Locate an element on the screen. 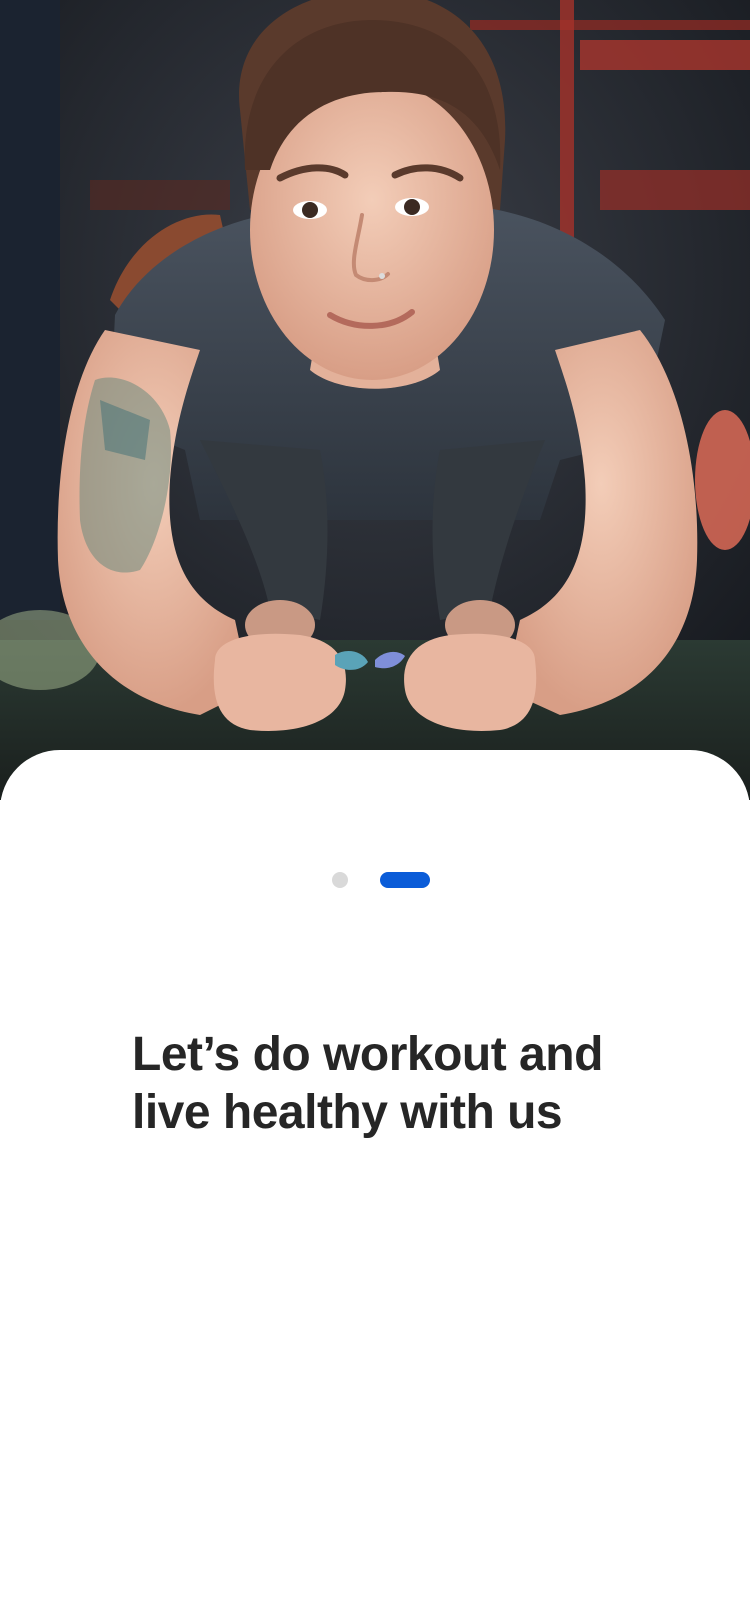  page-indicator is located at coordinates (375, 880).